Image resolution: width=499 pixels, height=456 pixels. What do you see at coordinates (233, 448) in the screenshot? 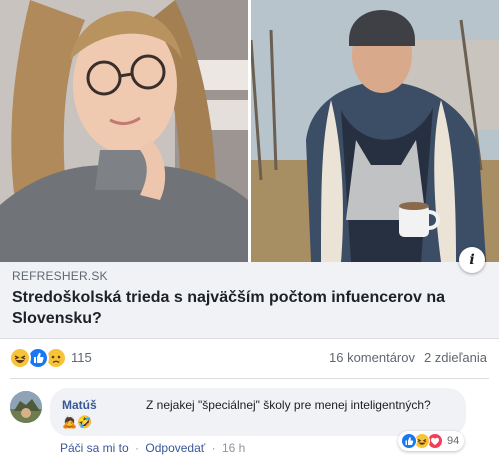
I see `comment-timestamp: 16 h` at bounding box center [233, 448].